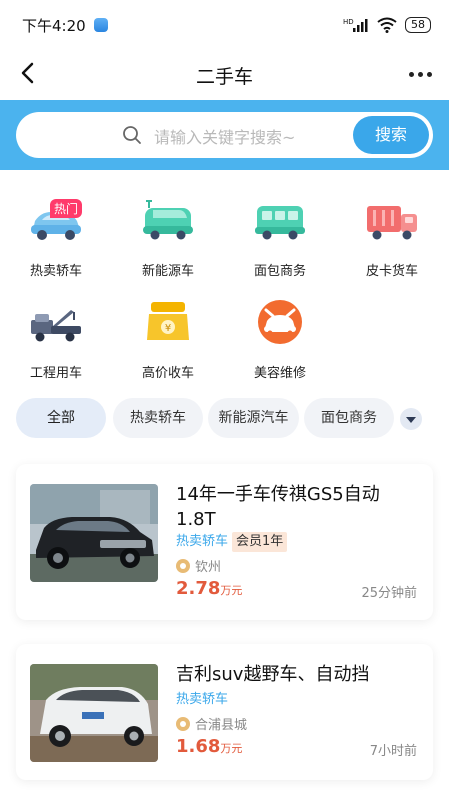  Describe the element at coordinates (280, 223) in the screenshot. I see `van-icon` at that location.